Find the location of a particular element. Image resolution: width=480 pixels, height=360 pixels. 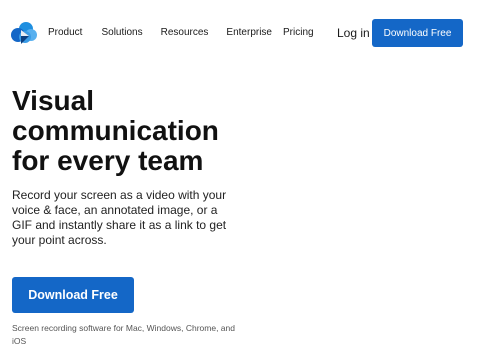

hero-description-line: voice & face, an annotated image, or a is located at coordinates (115, 210).